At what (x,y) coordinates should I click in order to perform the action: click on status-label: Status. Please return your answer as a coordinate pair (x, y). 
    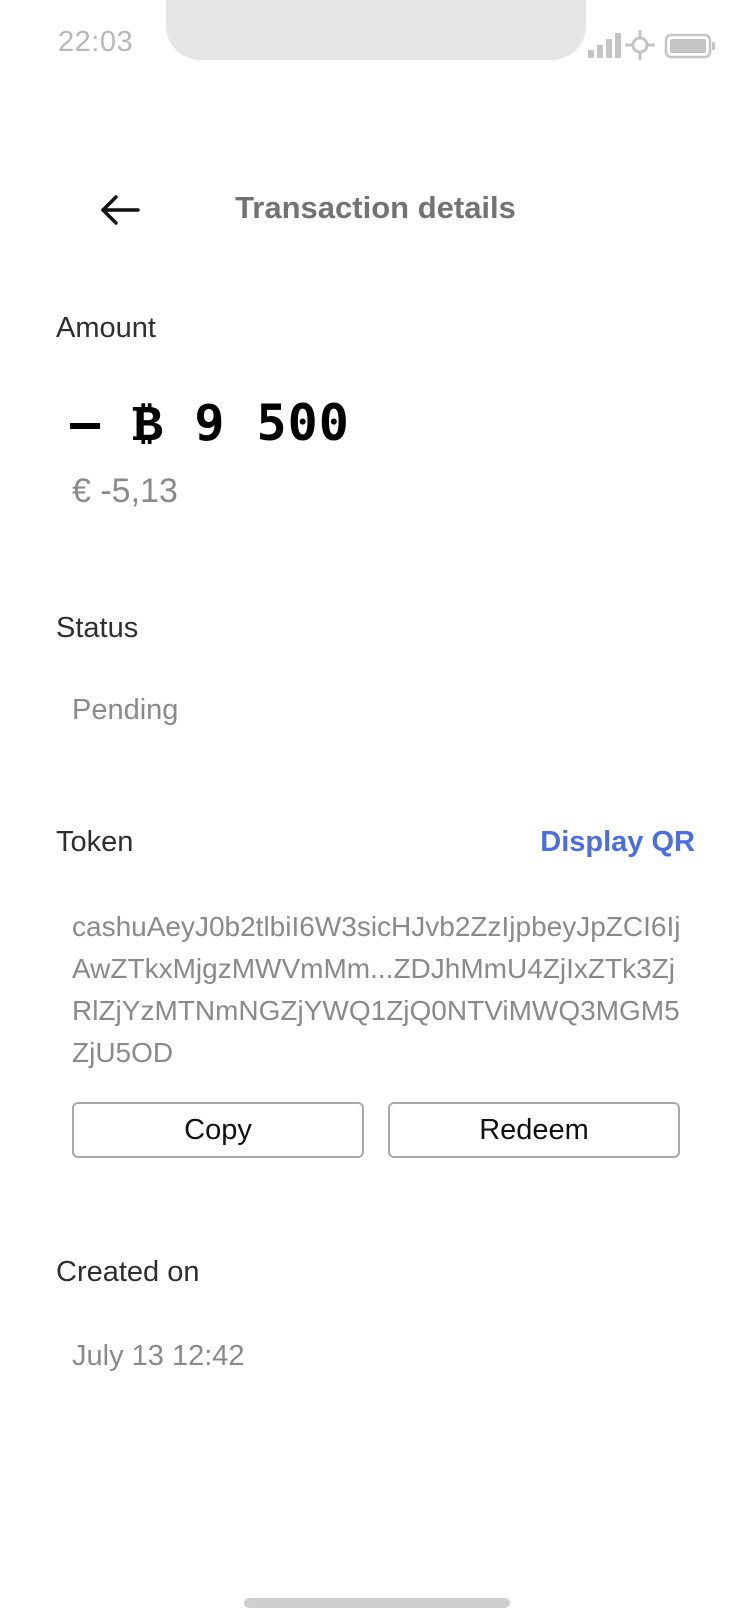
    Looking at the image, I should click on (97, 628).